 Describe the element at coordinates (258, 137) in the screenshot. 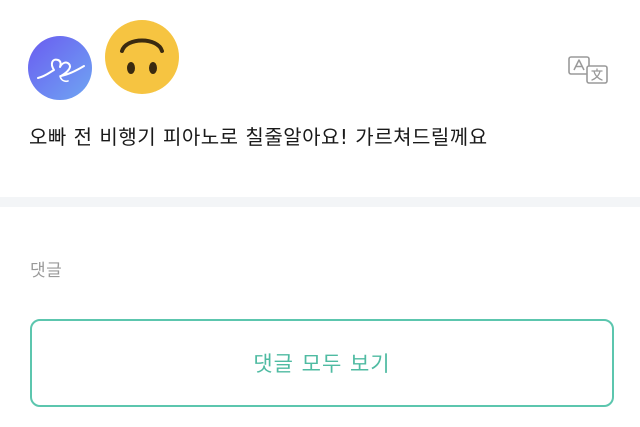

I see `post-text: 오빠 전 비행기 피아노로 칠줄알아요! 가르쳐드릴께요` at that location.